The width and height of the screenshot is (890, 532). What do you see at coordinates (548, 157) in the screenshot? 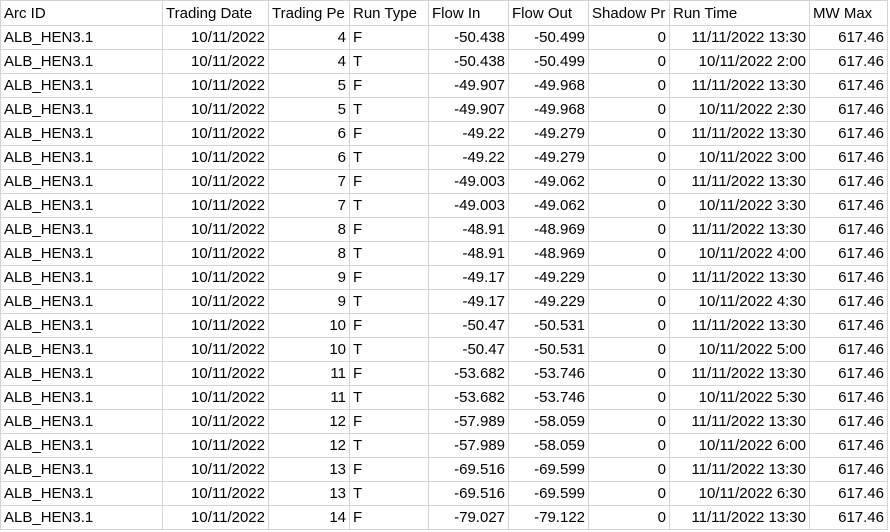
I see `cell-flow-out: -49.279` at bounding box center [548, 157].